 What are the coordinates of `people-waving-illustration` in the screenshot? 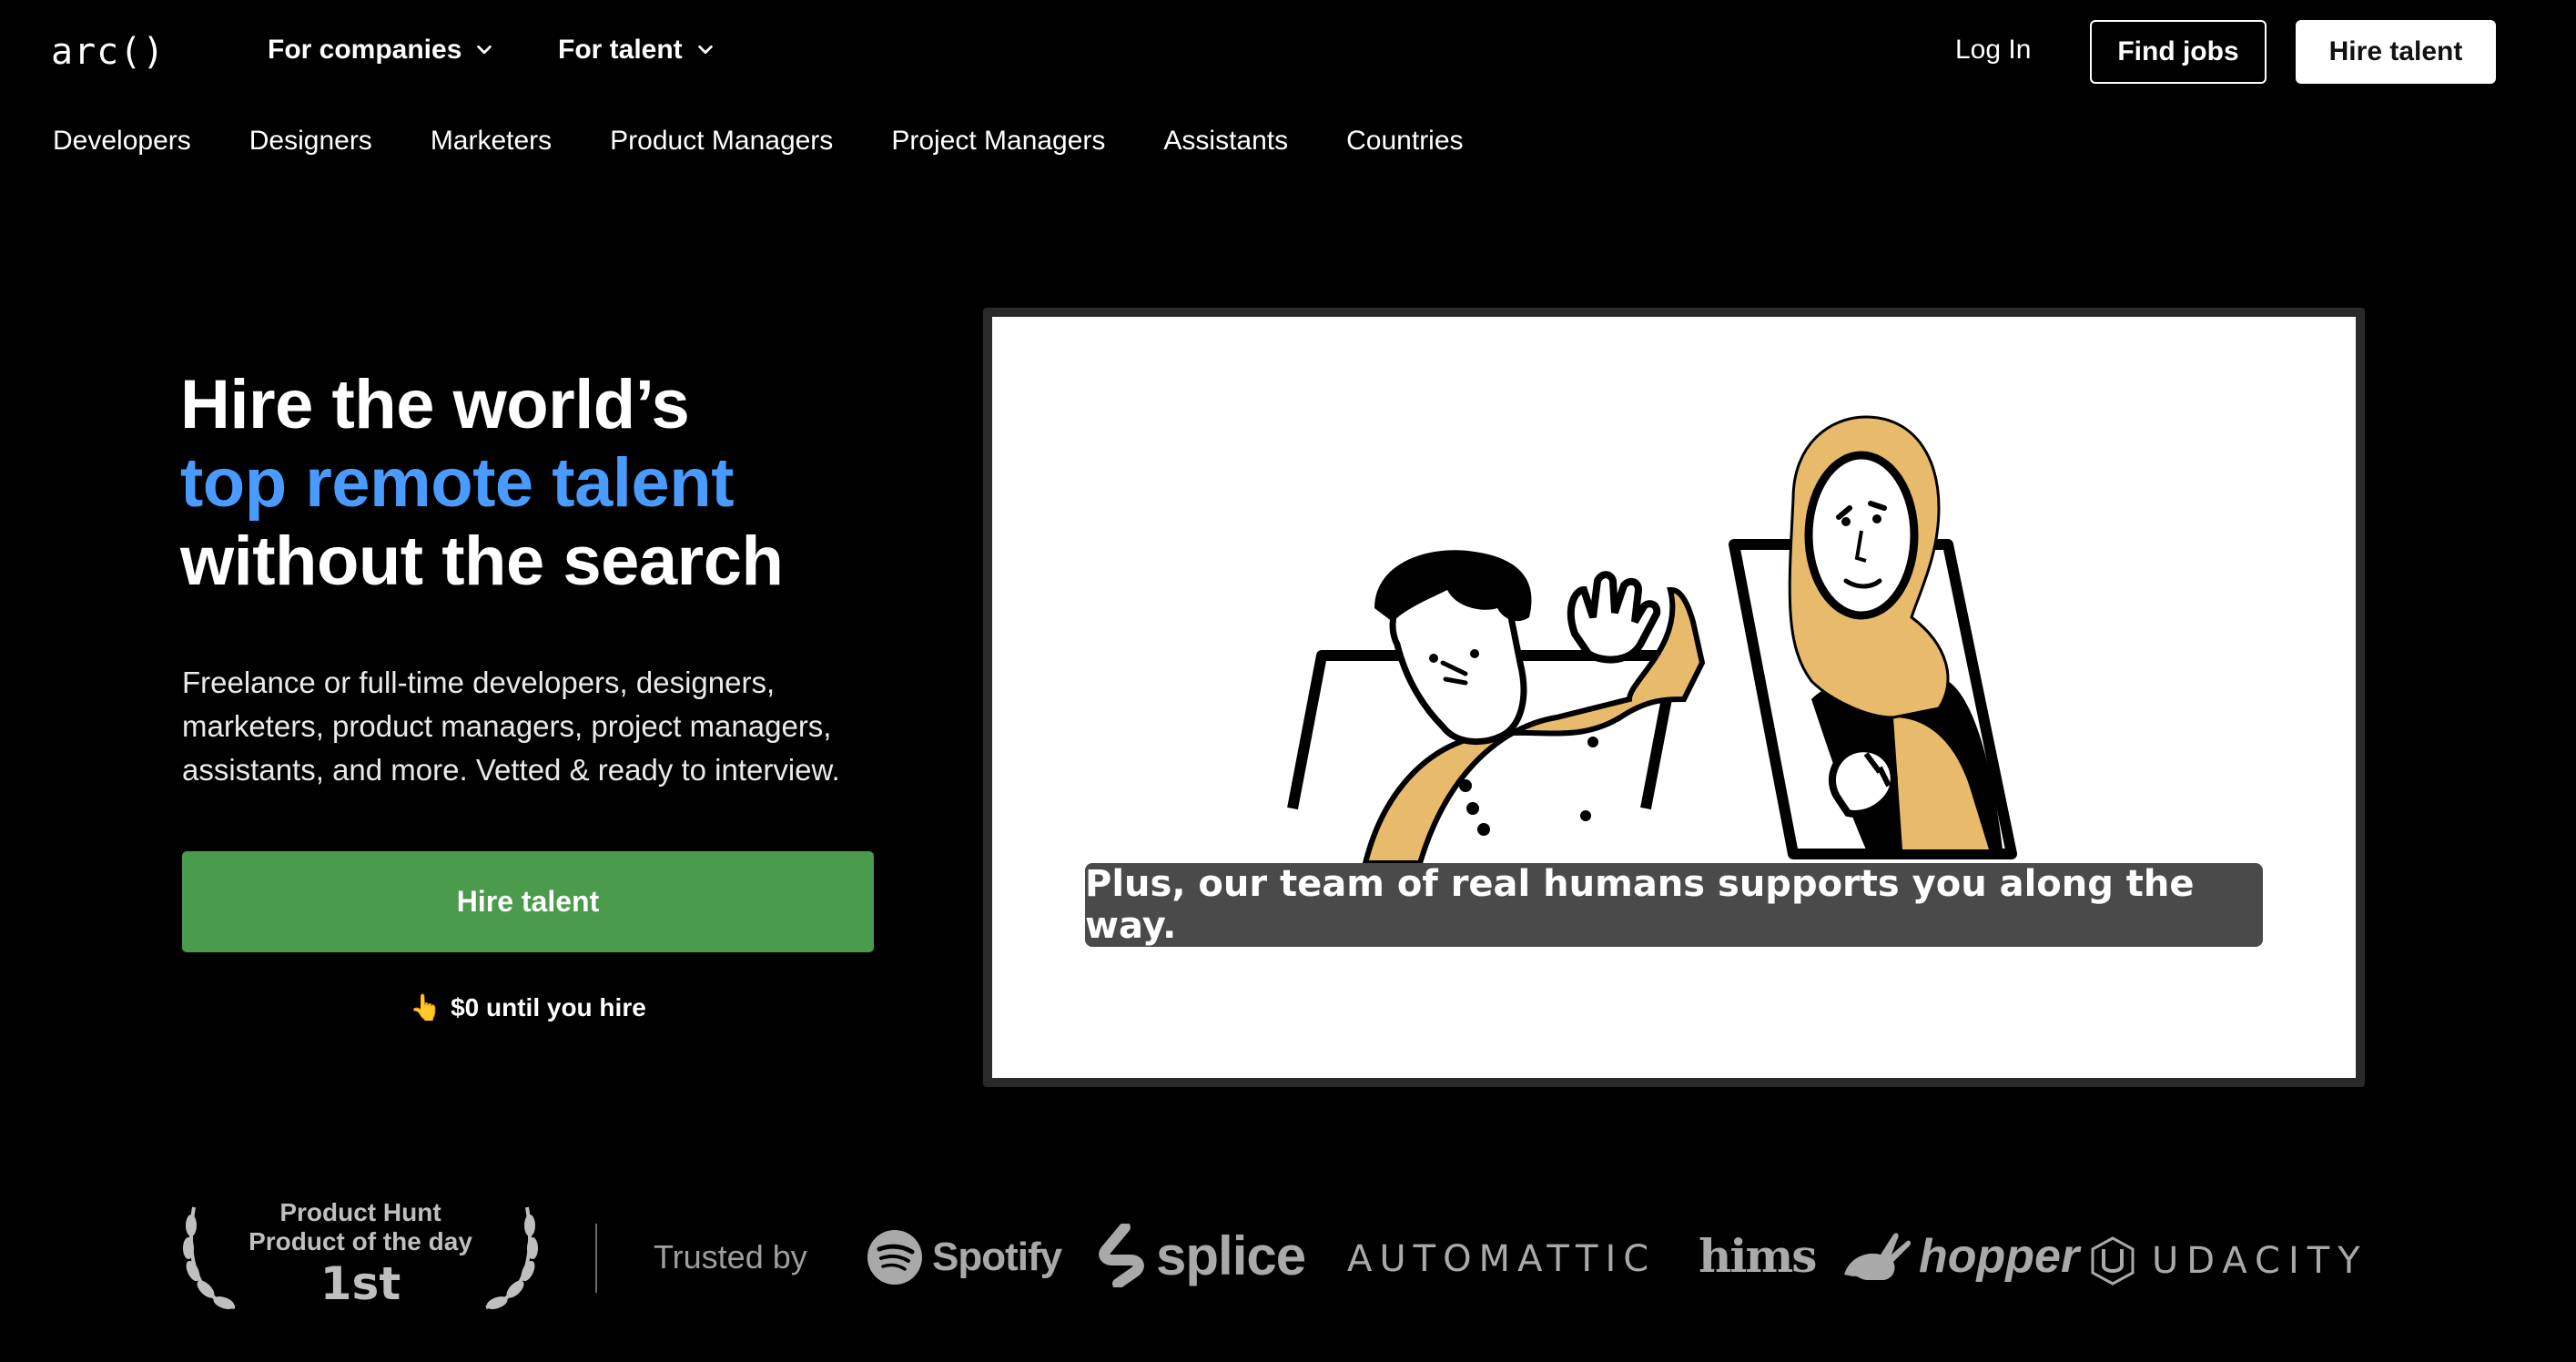 It's located at (1652, 640).